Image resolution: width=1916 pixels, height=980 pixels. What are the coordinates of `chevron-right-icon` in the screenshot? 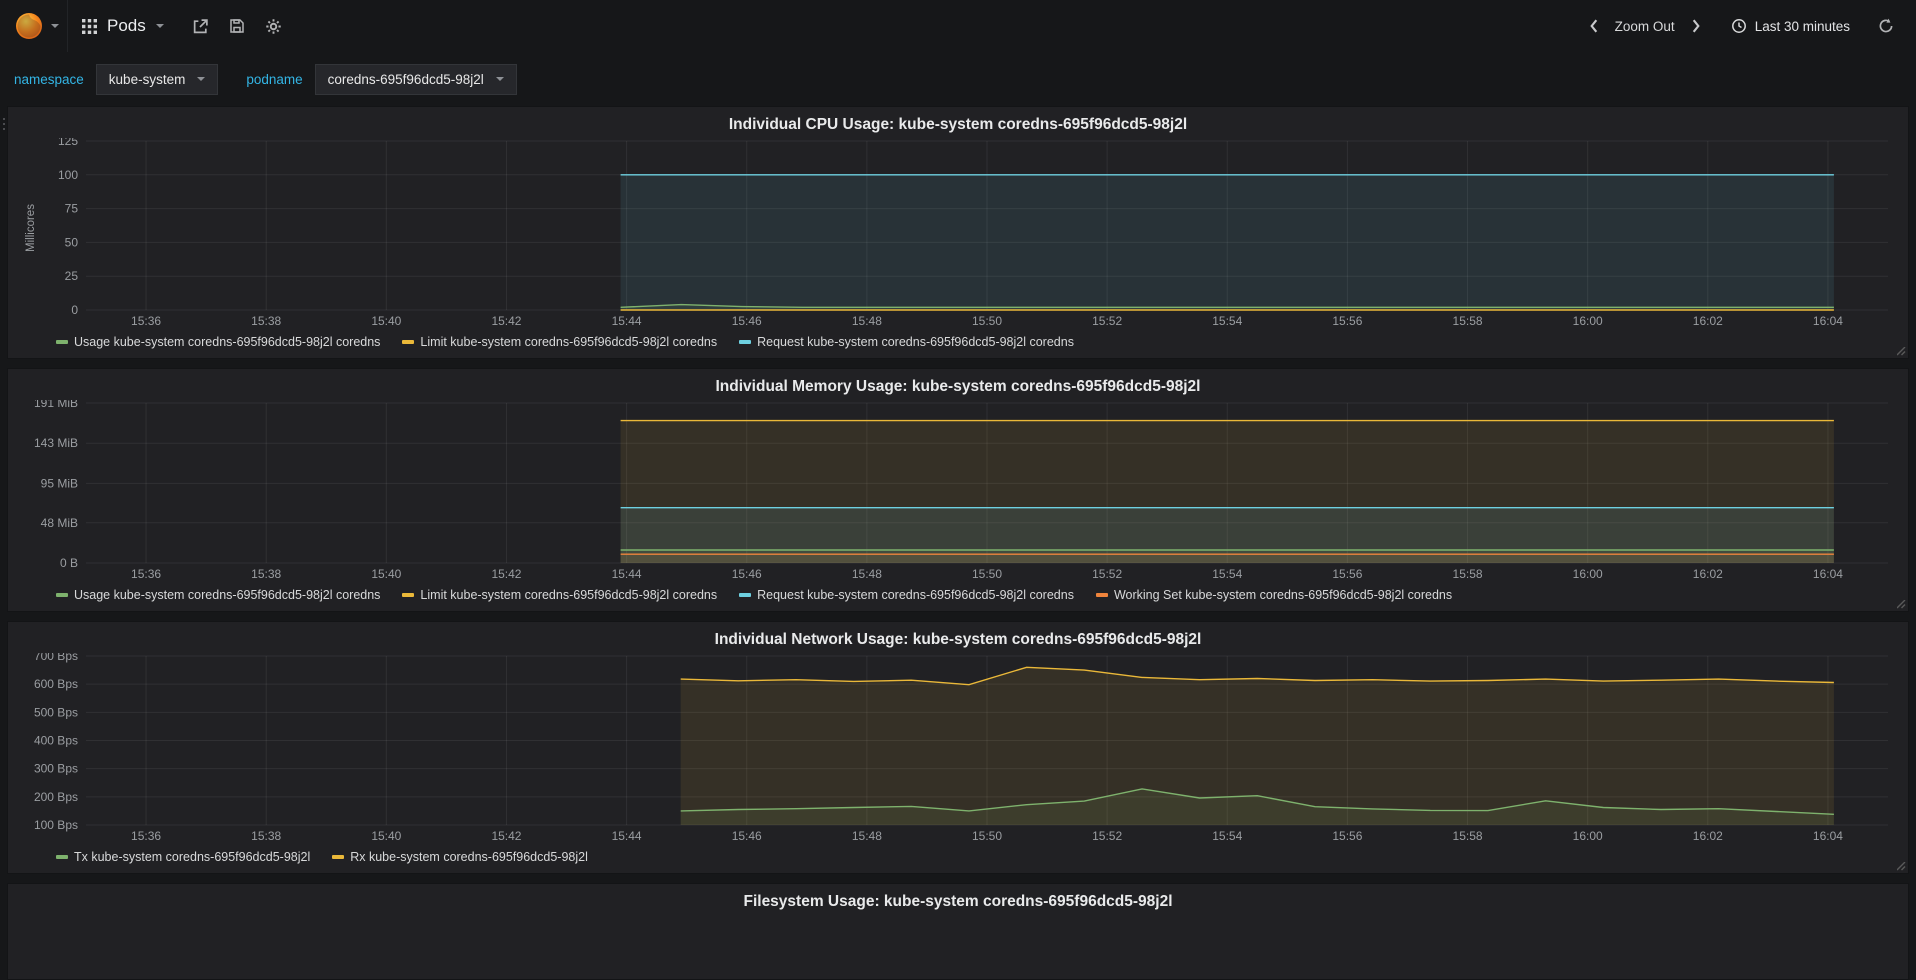 It's located at (1696, 26).